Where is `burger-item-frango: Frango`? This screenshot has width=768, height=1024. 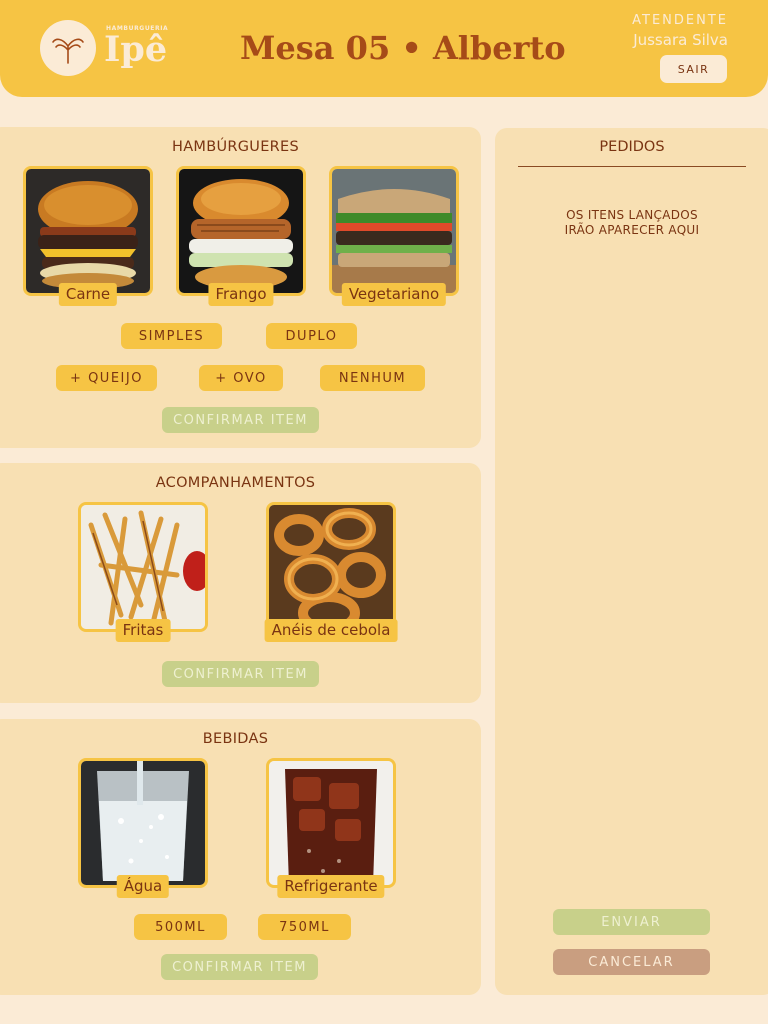
burger-item-frango: Frango is located at coordinates (241, 236).